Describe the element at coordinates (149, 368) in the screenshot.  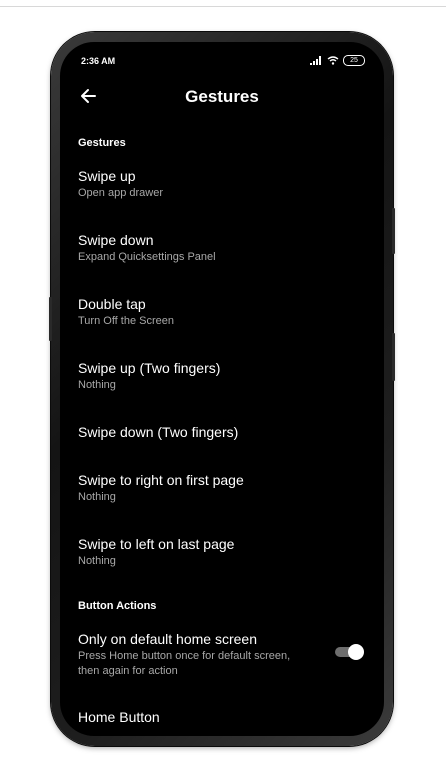
I see `item-title: Swipe up (Two fingers)` at that location.